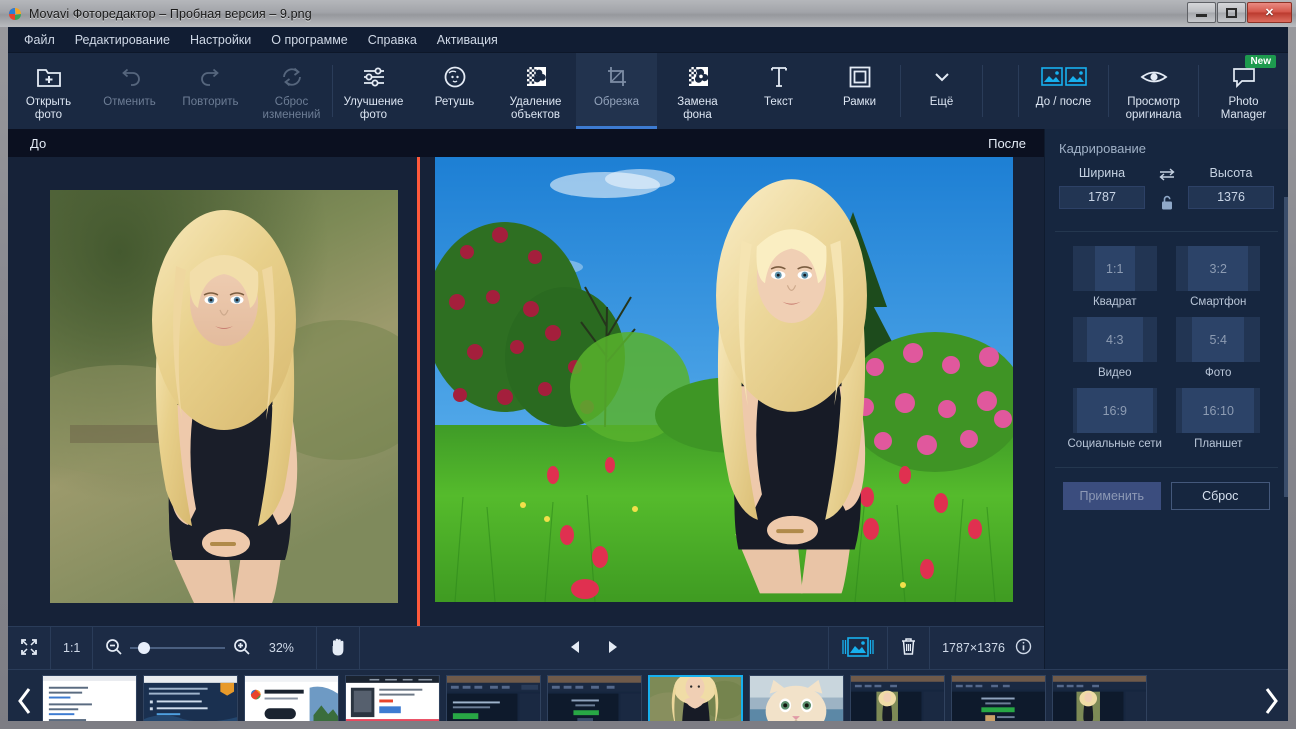 Image resolution: width=1296 pixels, height=729 pixels. I want to click on toolbar-reset-changes: Сброс изменений, so click(291, 91).